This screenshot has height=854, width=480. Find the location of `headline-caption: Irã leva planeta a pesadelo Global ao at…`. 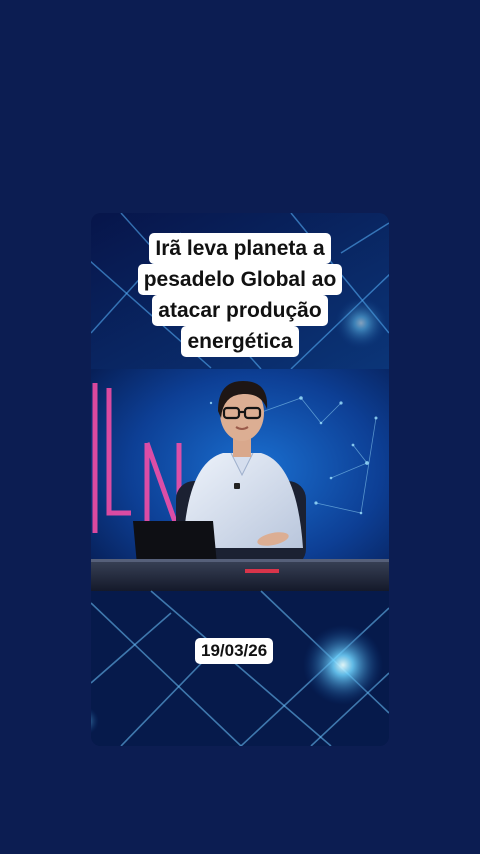

headline-caption: Irã leva planeta a pesadelo Global ao at… is located at coordinates (240, 295).